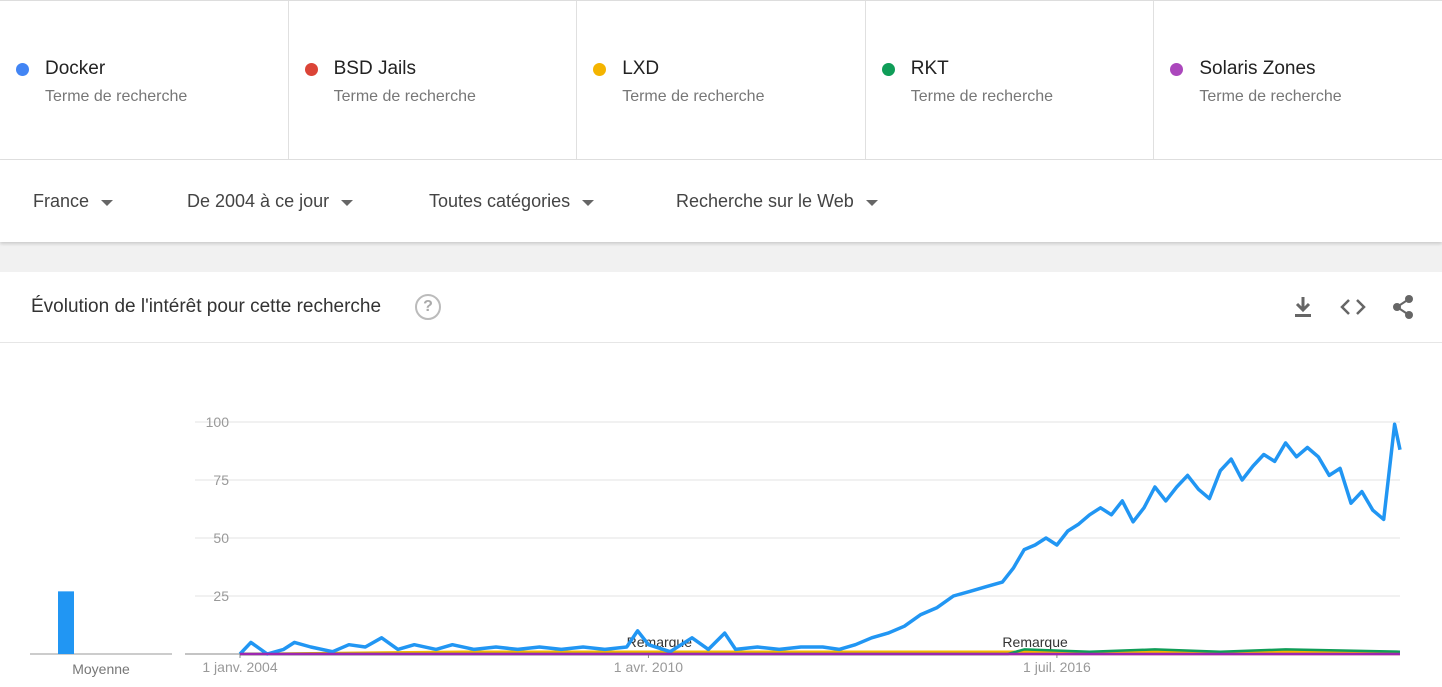 This screenshot has height=687, width=1442. I want to click on download-icon, so click(1303, 307).